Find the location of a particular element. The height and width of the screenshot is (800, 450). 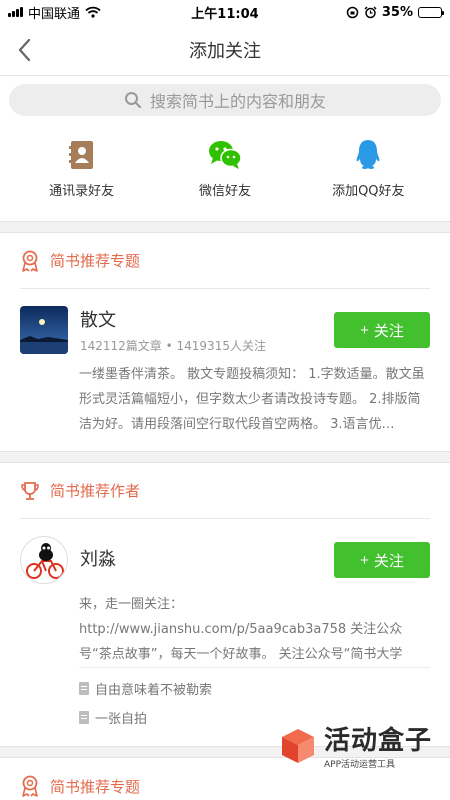

search-area: 搜索简书上的内容和朋友 is located at coordinates (225, 102).